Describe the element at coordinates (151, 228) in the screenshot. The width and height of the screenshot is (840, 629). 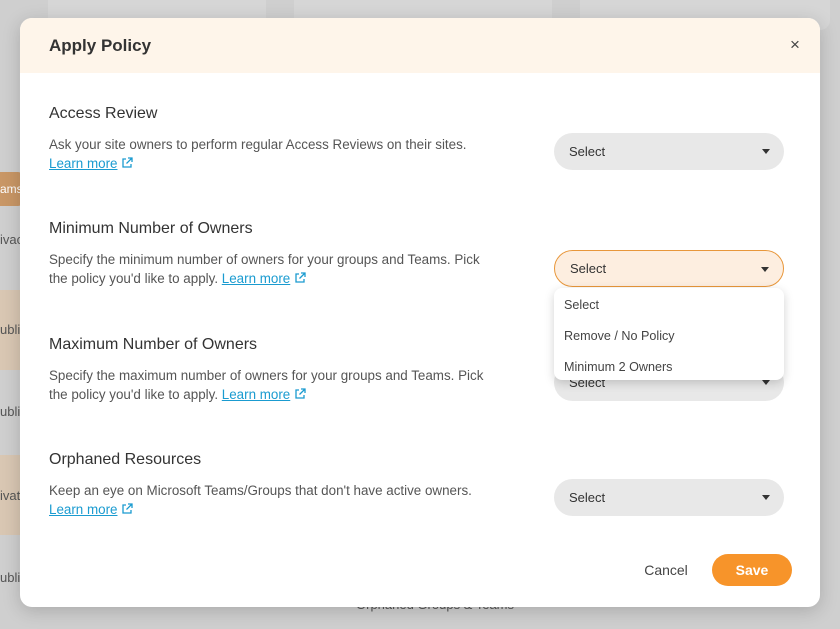
I see `section-title: Minimum Number of Owners` at that location.